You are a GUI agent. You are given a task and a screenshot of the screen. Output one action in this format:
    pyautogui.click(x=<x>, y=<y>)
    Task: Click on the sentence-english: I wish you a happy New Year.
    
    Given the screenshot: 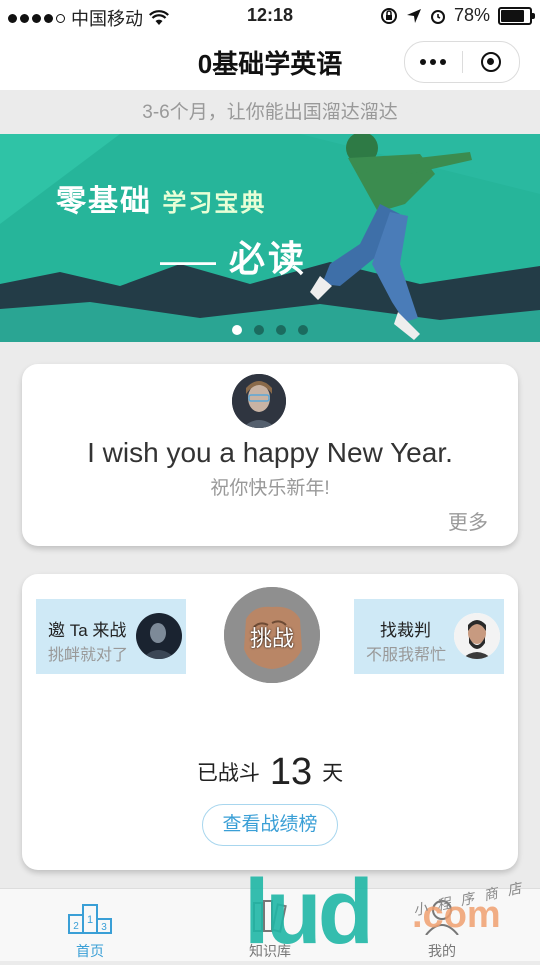 What is the action you would take?
    pyautogui.click(x=270, y=452)
    